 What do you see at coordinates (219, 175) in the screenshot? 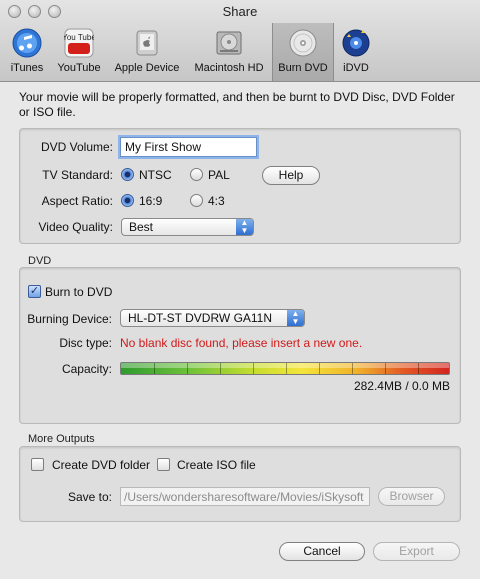
I see `pal-radio-label: PAL` at bounding box center [219, 175].